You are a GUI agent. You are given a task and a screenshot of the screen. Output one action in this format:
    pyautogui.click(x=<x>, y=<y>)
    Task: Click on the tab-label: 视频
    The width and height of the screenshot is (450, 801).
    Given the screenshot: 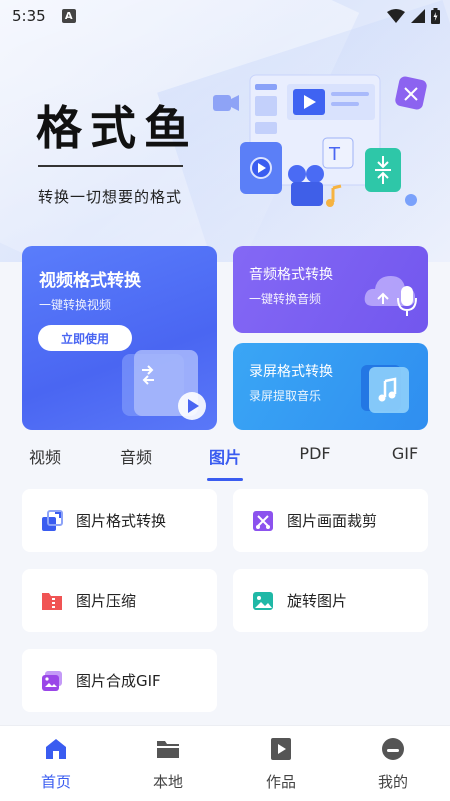 What is the action you would take?
    pyautogui.click(x=45, y=457)
    